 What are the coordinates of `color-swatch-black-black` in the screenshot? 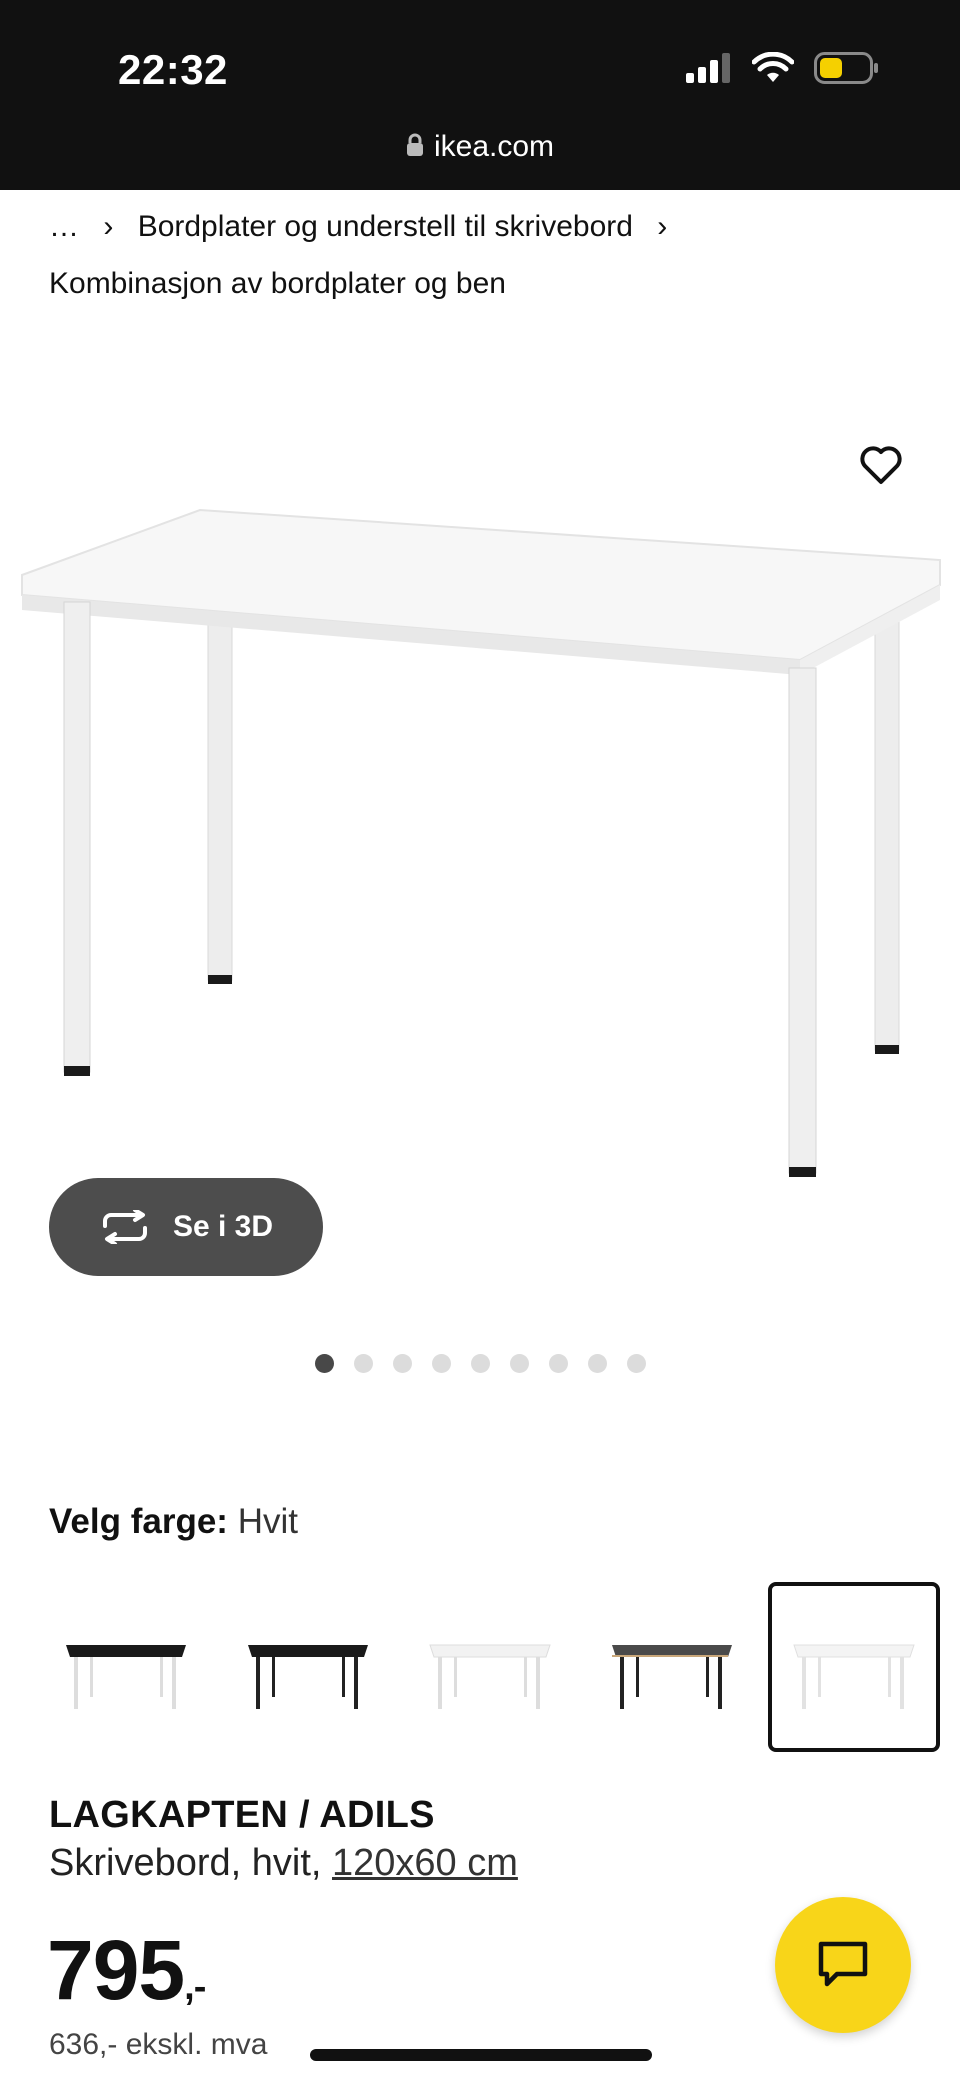 It's located at (308, 1667).